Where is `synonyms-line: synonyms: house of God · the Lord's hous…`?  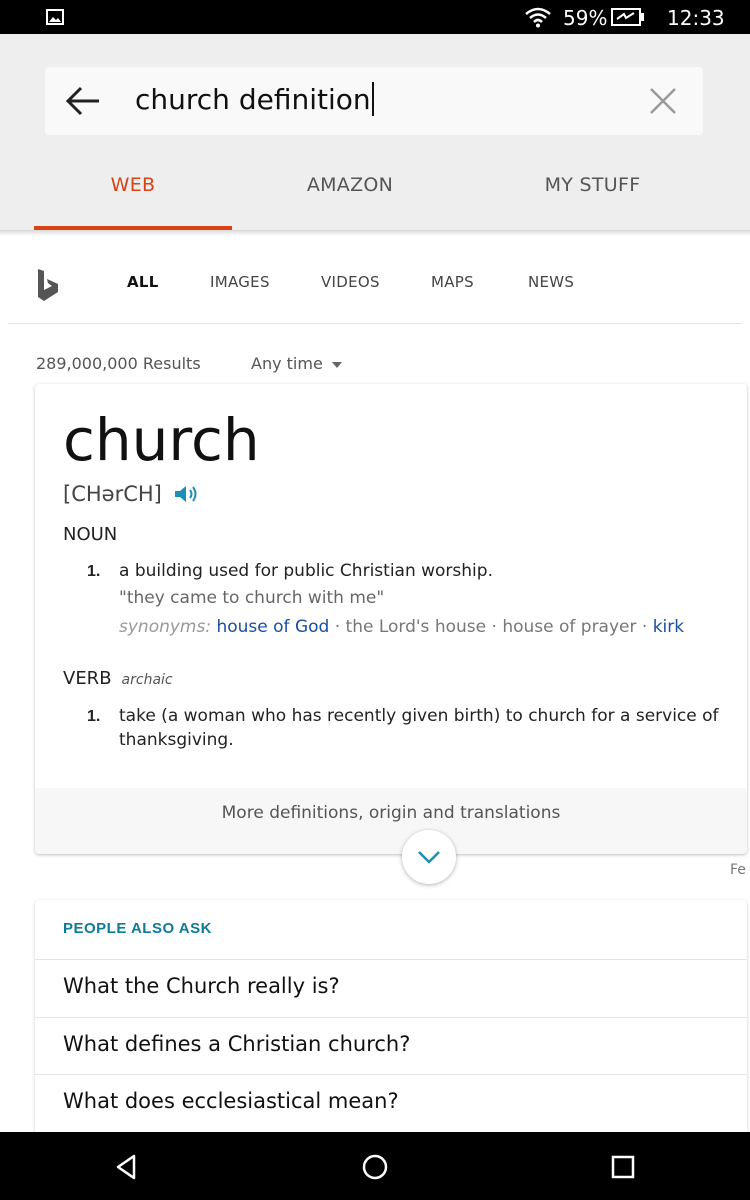 synonyms-line: synonyms: house of God · the Lord's hous… is located at coordinates (401, 627).